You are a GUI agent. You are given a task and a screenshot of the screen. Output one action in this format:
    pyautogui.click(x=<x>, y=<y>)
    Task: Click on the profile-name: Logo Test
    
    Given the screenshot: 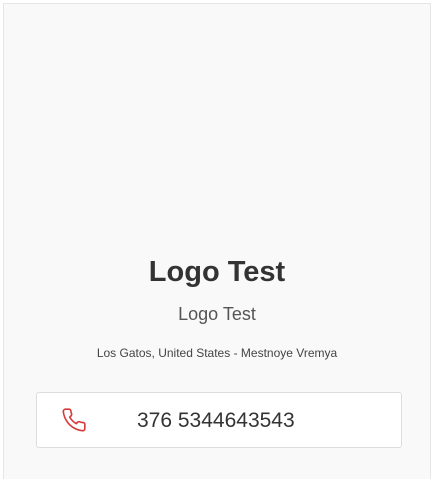 What is the action you would take?
    pyautogui.click(x=217, y=272)
    